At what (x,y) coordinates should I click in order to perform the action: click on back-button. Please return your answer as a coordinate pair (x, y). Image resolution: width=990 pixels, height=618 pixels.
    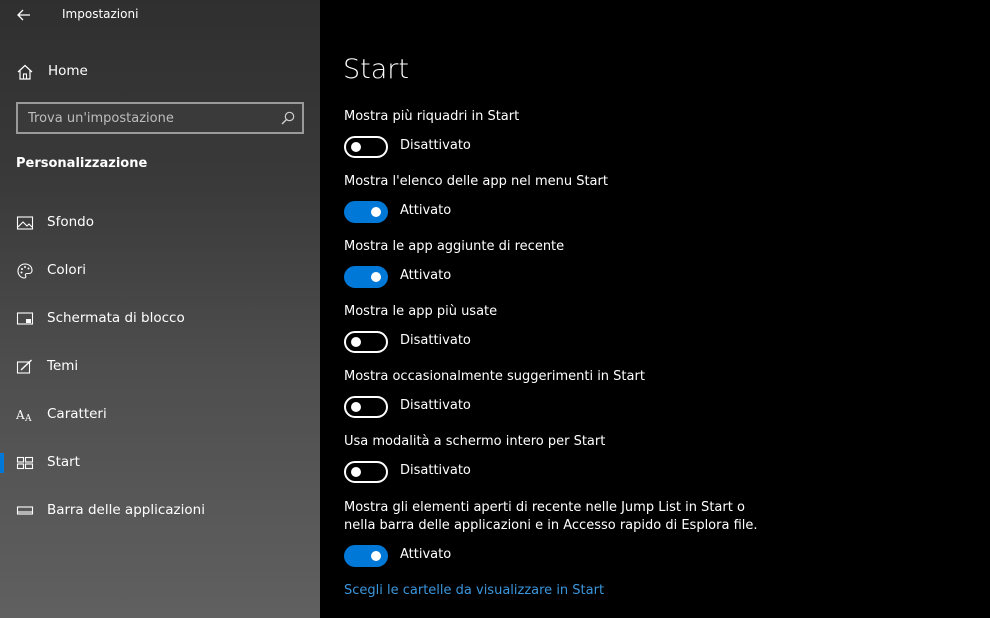
    Looking at the image, I should click on (24, 15).